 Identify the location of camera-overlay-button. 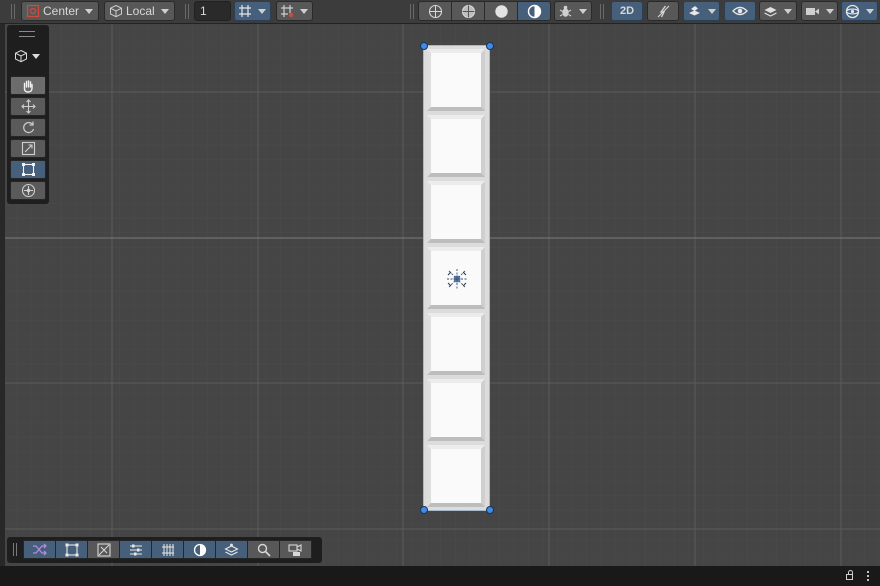
(295, 549).